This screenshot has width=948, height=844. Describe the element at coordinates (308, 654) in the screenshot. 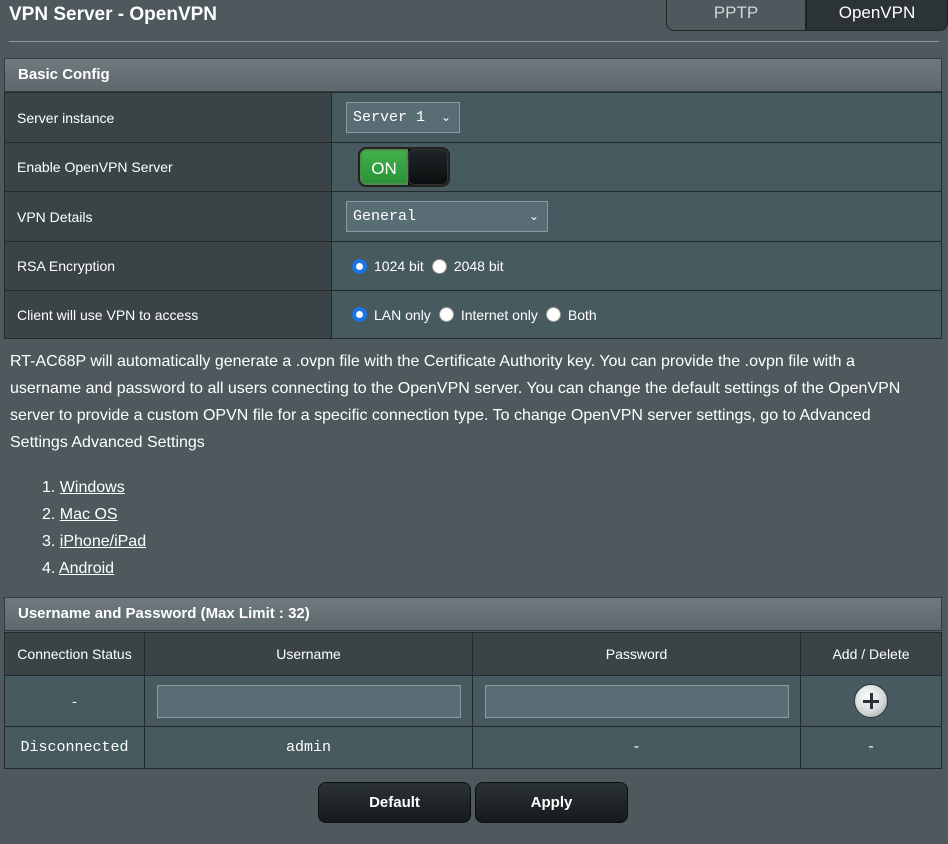

I see `col-username: Username` at that location.